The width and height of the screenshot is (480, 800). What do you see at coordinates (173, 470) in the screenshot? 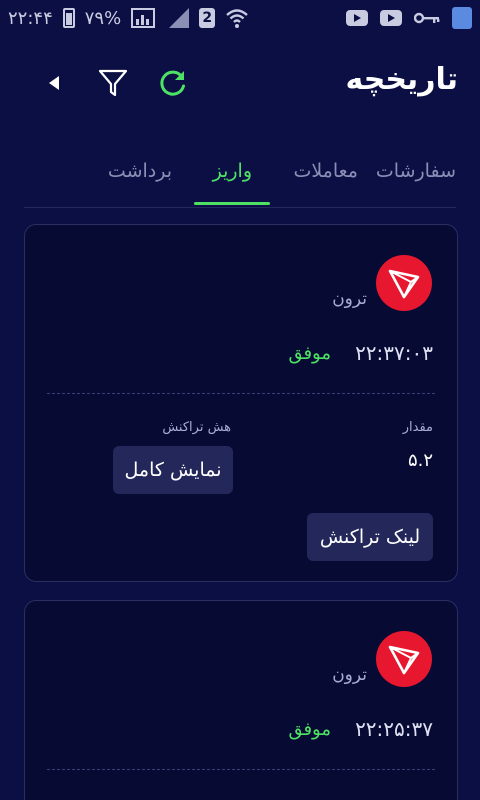
I see `show-full-hash-button: نمایش کامل` at bounding box center [173, 470].